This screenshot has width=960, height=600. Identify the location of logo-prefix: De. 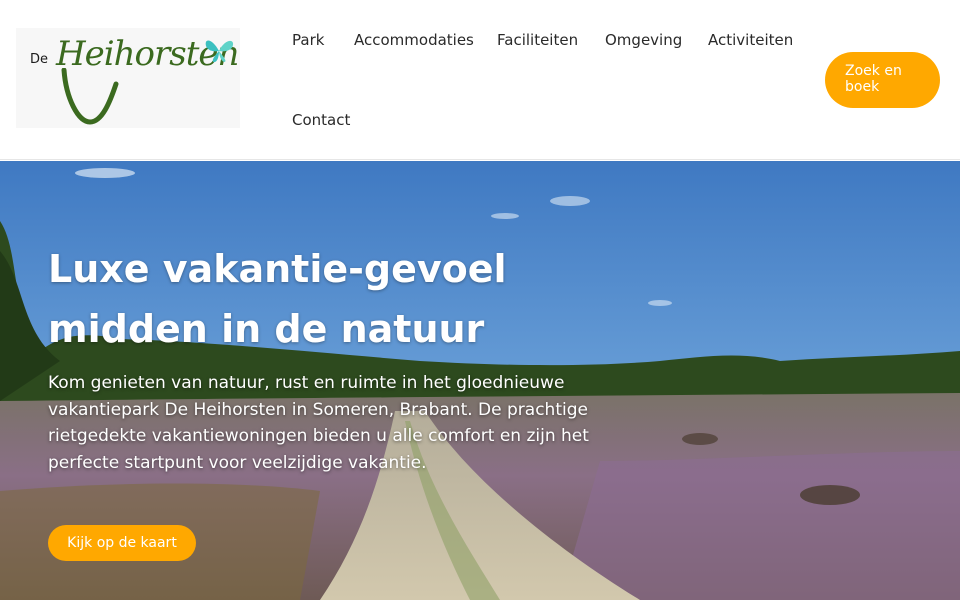
(39, 59).